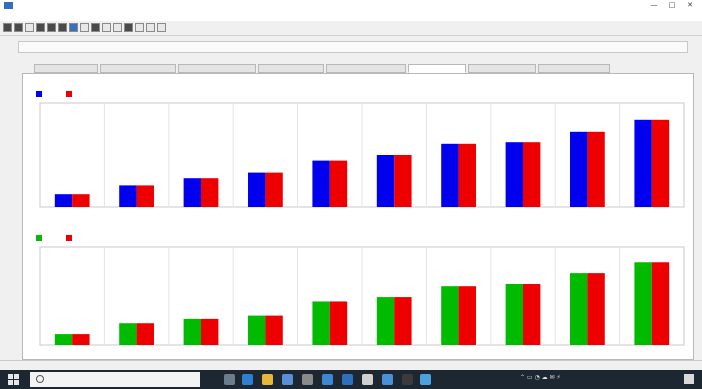 Image resolution: width=702 pixels, height=389 pixels. I want to click on taskbar-search-input, so click(115, 379).